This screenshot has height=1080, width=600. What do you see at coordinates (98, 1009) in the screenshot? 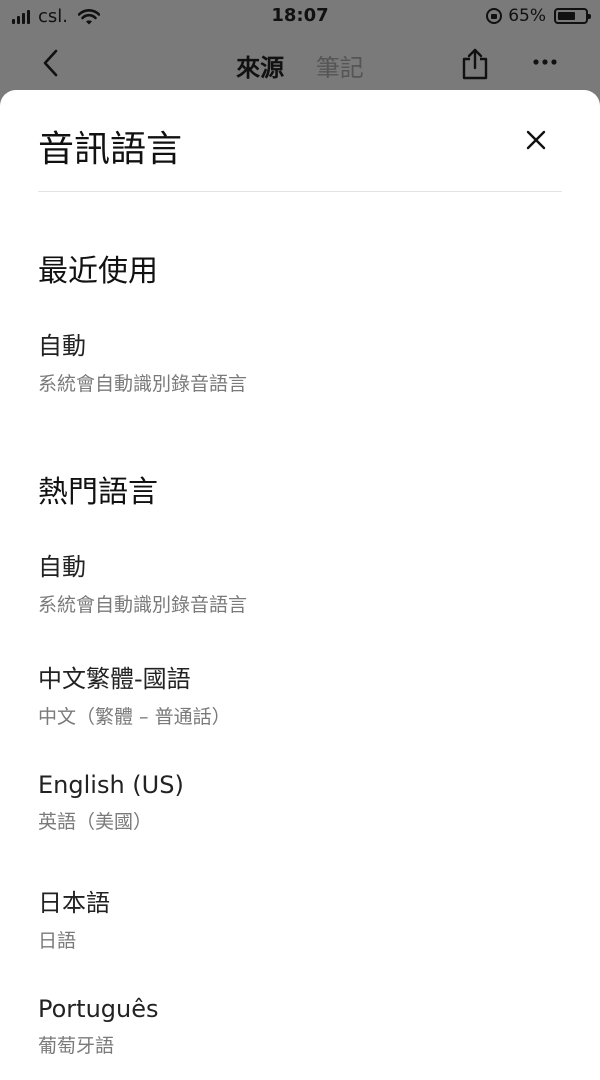
I see `language-name: Português` at bounding box center [98, 1009].